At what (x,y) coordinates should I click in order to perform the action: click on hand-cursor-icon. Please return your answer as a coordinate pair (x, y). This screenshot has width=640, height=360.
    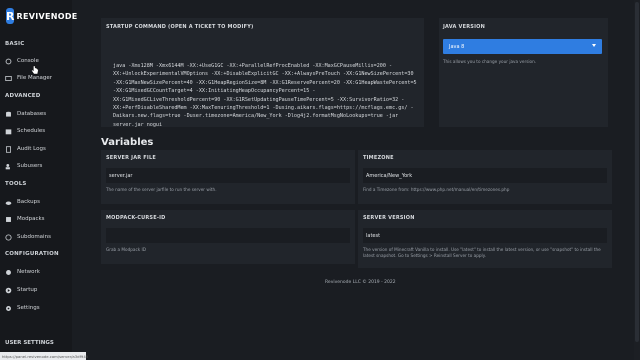
    Looking at the image, I should click on (35, 70).